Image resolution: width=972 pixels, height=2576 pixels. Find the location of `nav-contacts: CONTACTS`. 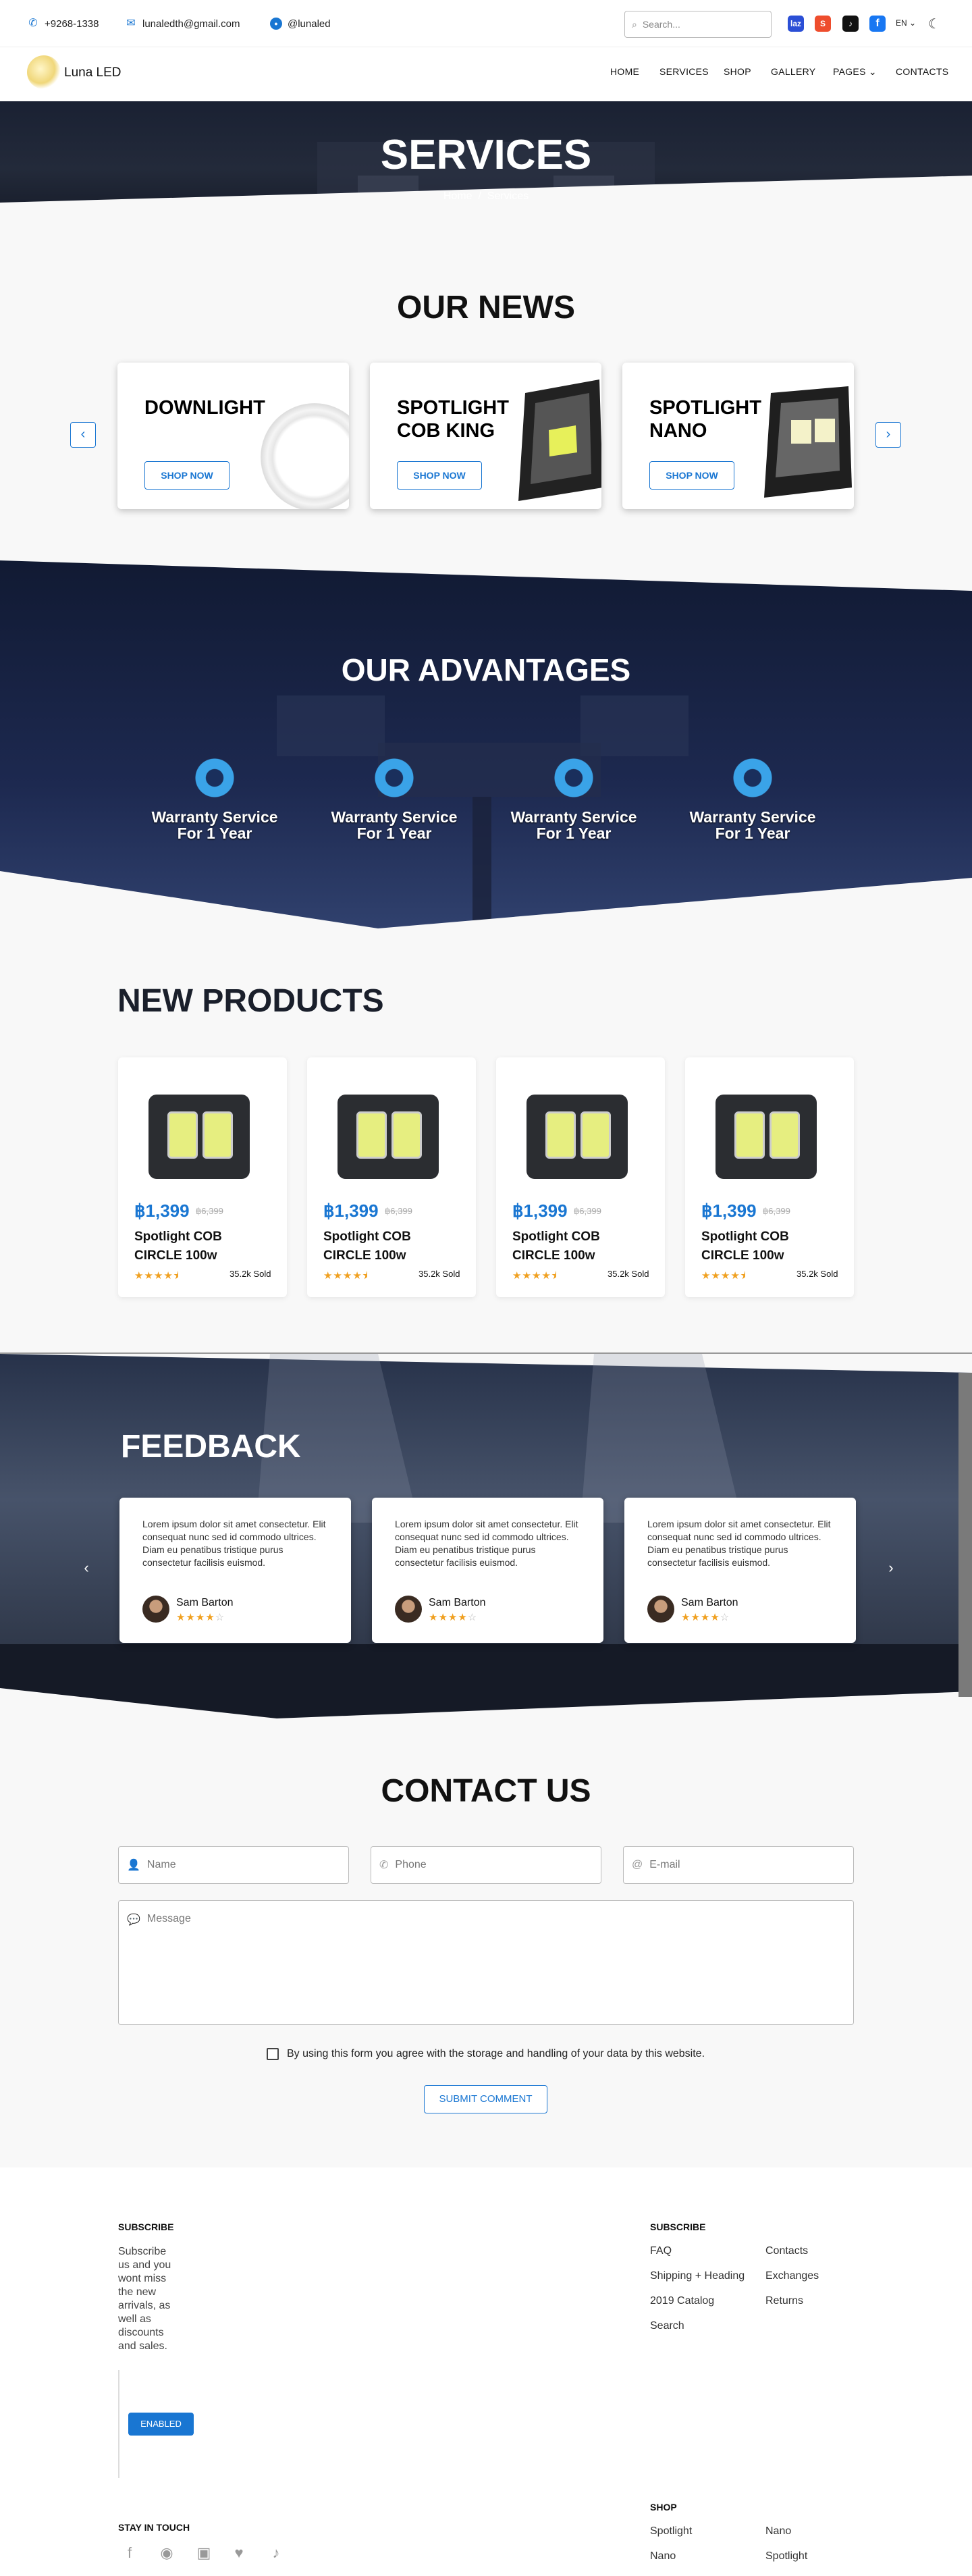

nav-contacts: CONTACTS is located at coordinates (922, 71).